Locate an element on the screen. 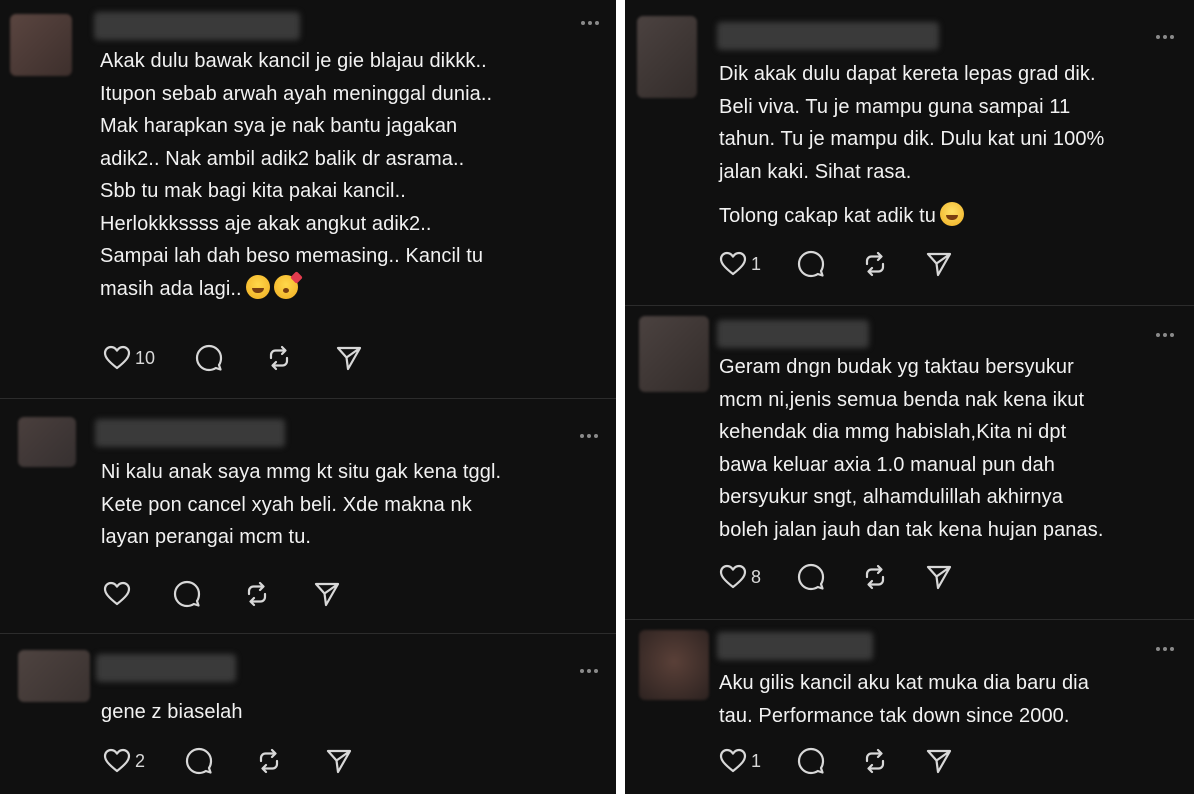 This screenshot has width=1194, height=794. like-button: 2 is located at coordinates (124, 761).